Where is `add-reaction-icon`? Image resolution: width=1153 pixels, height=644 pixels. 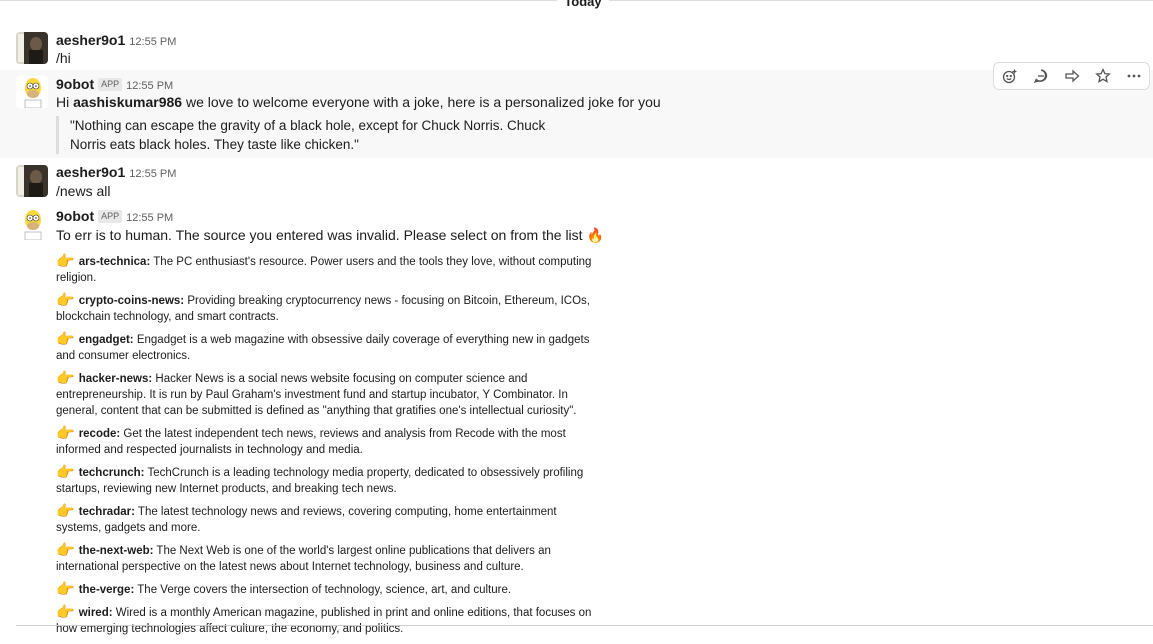 add-reaction-icon is located at coordinates (1009, 76).